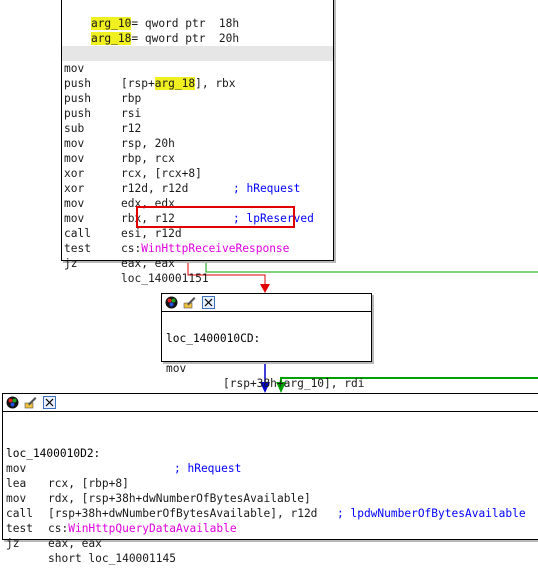 The height and width of the screenshot is (581, 538). Describe the element at coordinates (197, 113) in the screenshot. I see `instruction-line: push r12` at that location.